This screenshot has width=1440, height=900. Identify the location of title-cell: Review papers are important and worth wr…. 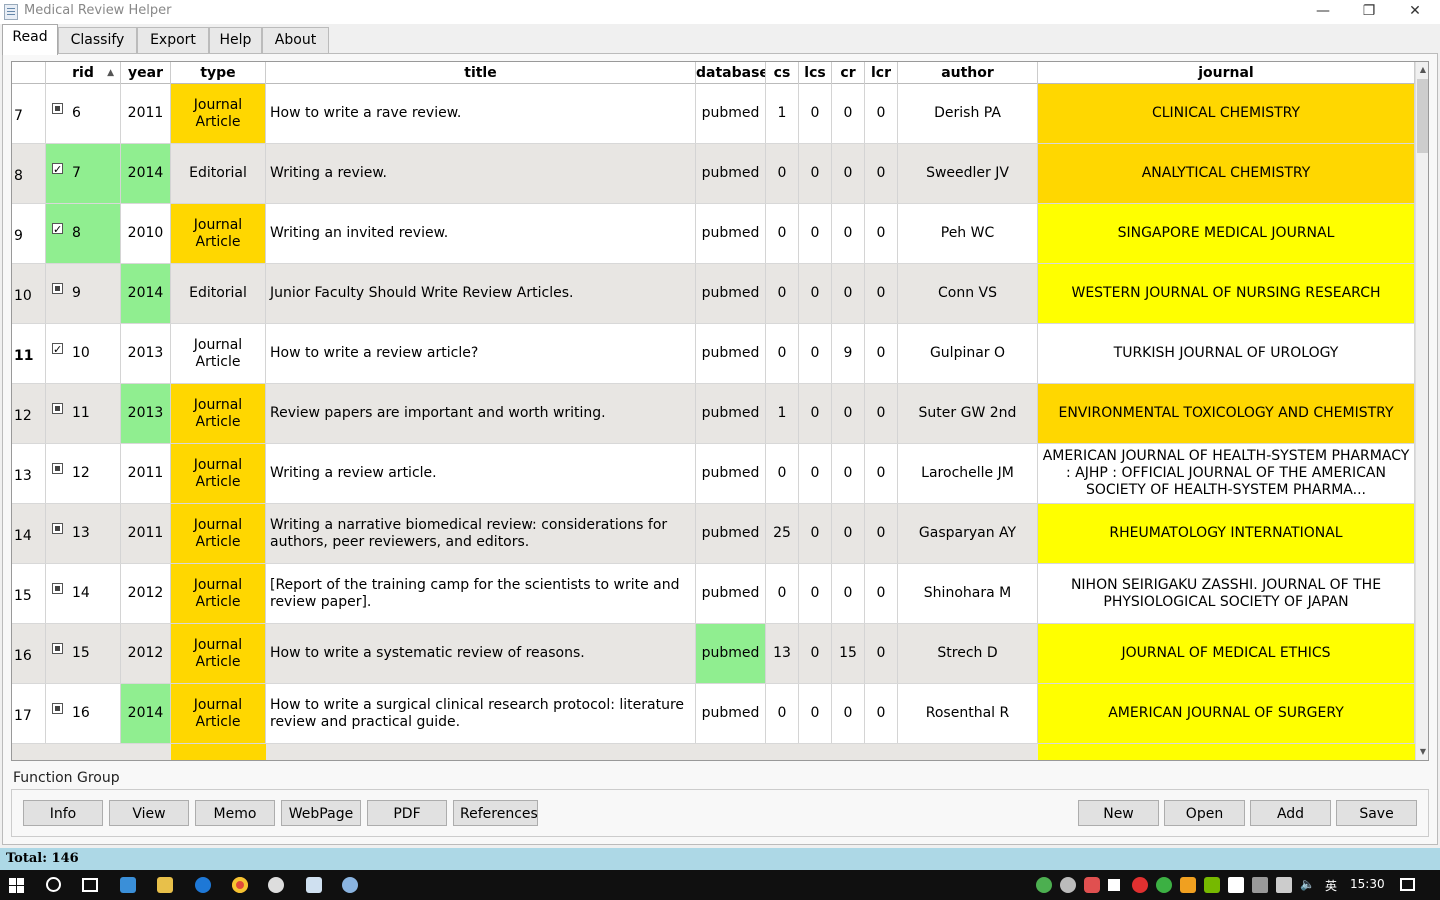
(481, 413).